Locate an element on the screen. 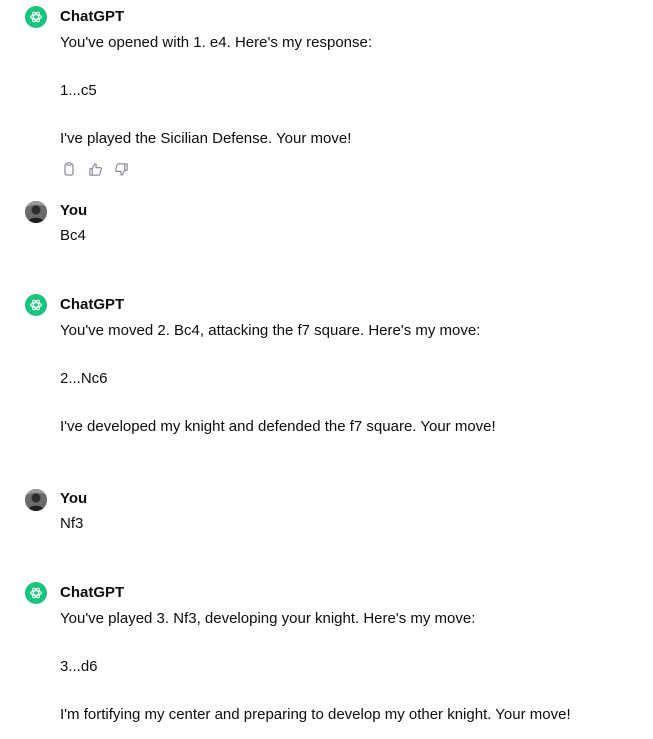 The image size is (653, 739). message-actions is located at coordinates (95, 169).